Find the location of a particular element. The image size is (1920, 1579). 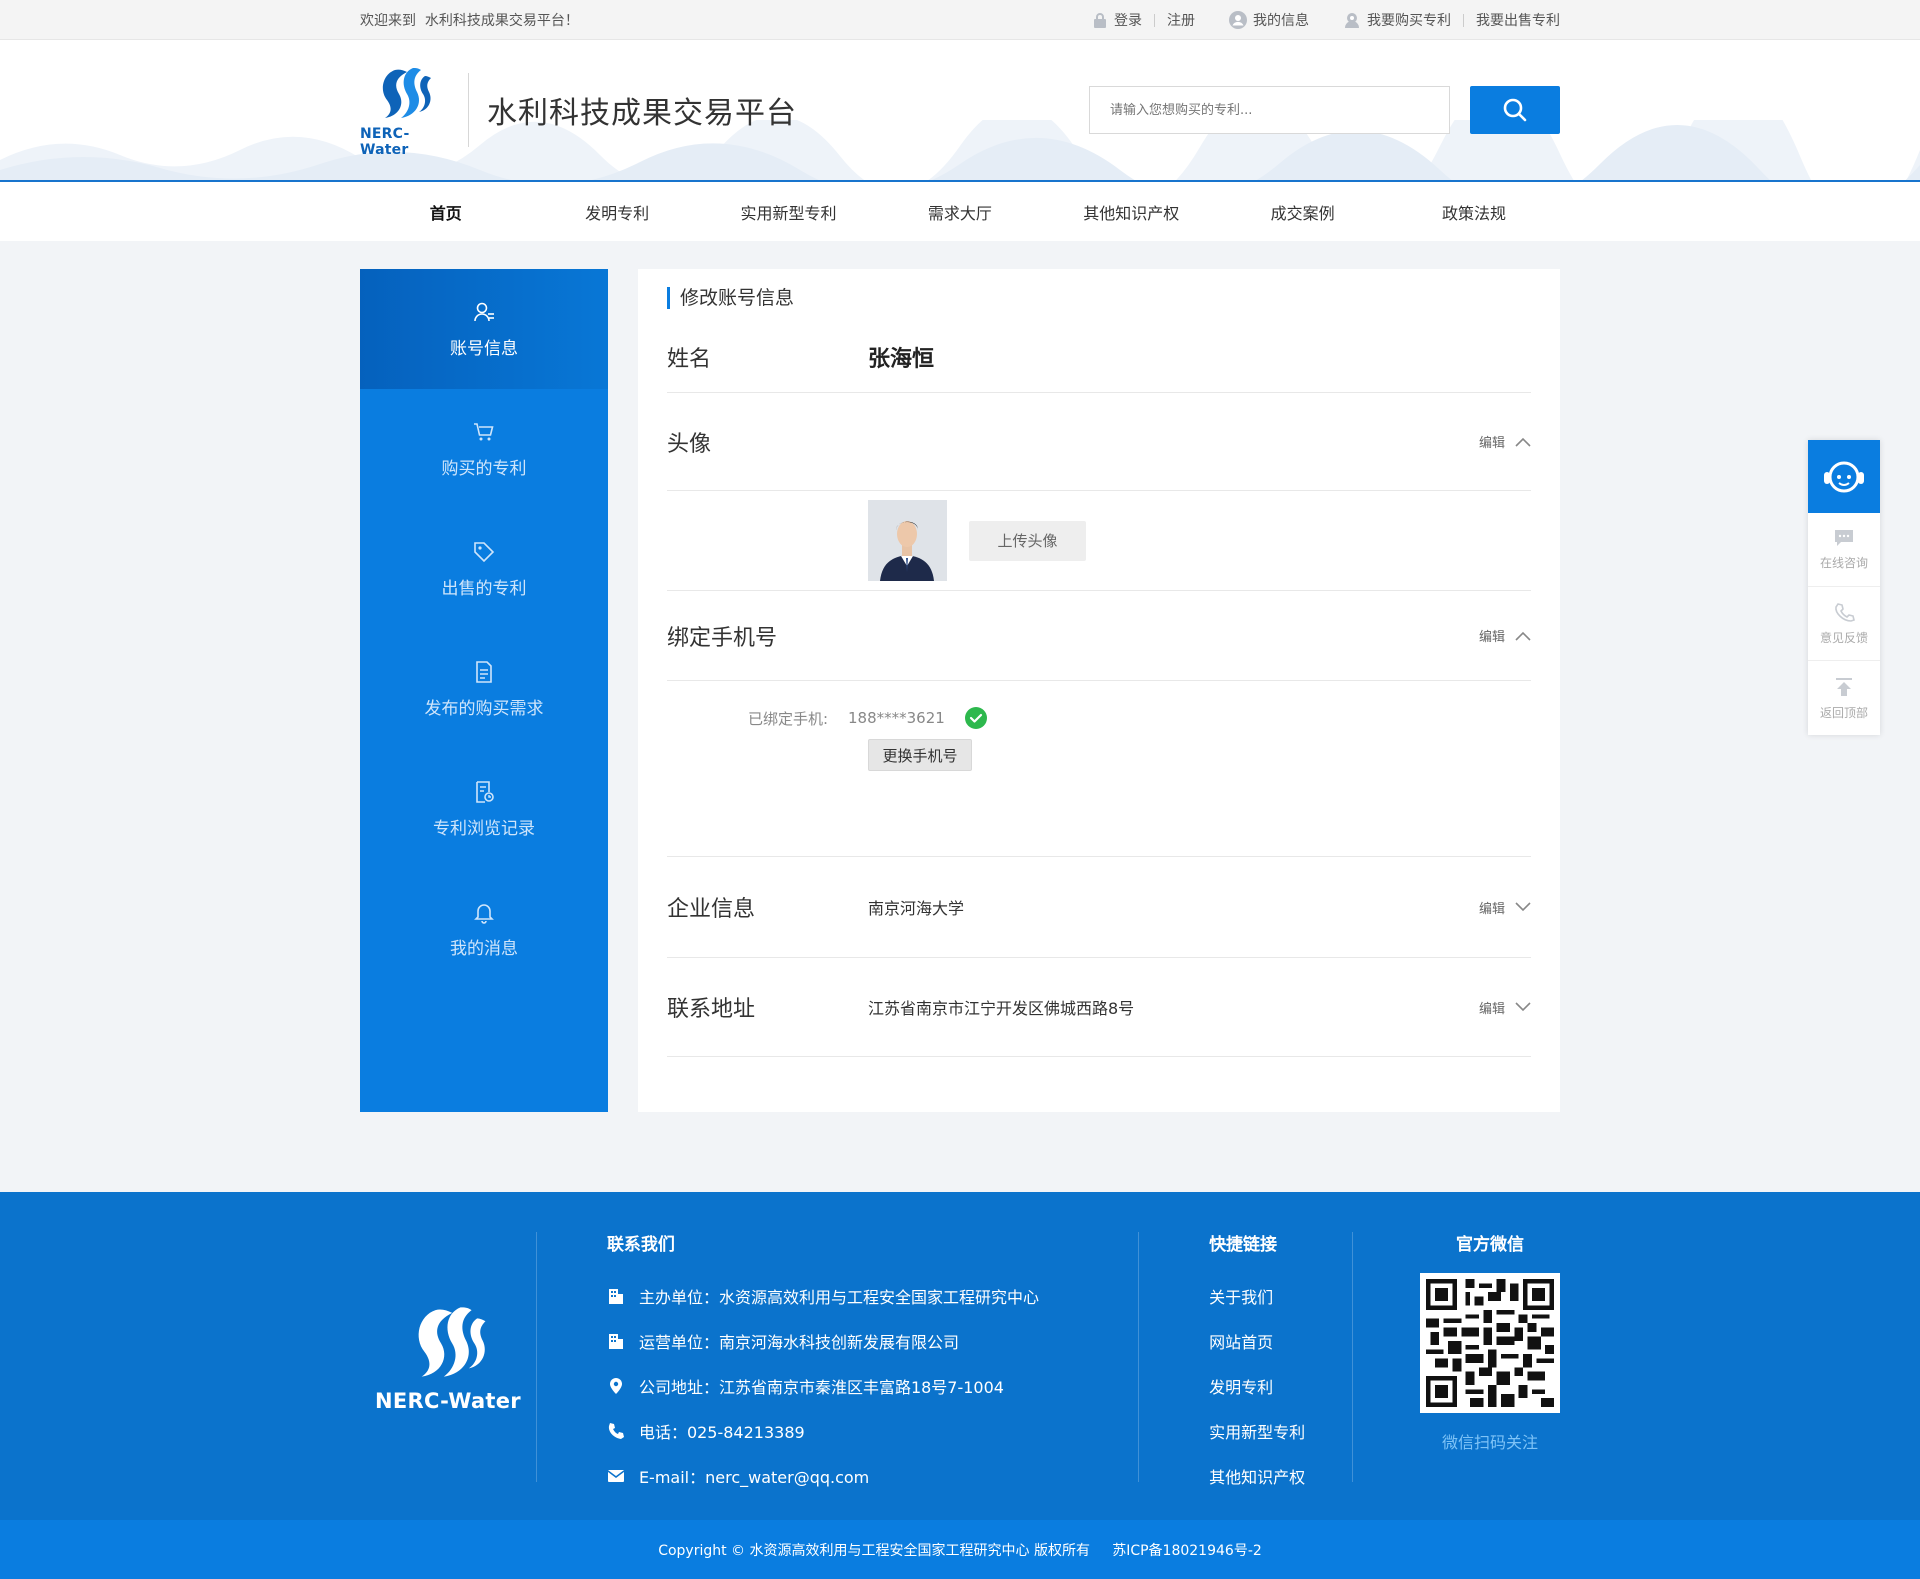

sidebar-item-account: 账号信息 is located at coordinates (484, 329).